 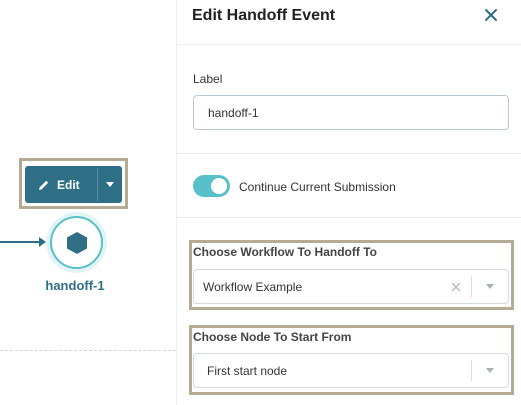 I want to click on node-label: handoff-1, so click(x=75, y=285).